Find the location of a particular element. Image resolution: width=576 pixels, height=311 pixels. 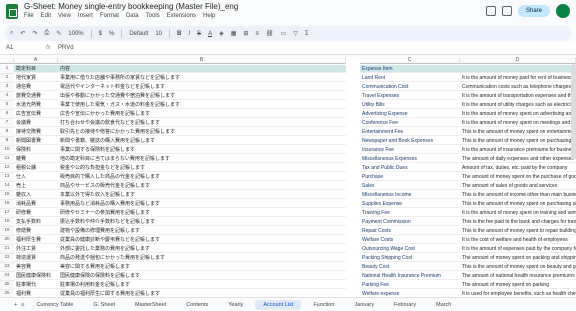

cell-c: Training Fee is located at coordinates (410, 213).